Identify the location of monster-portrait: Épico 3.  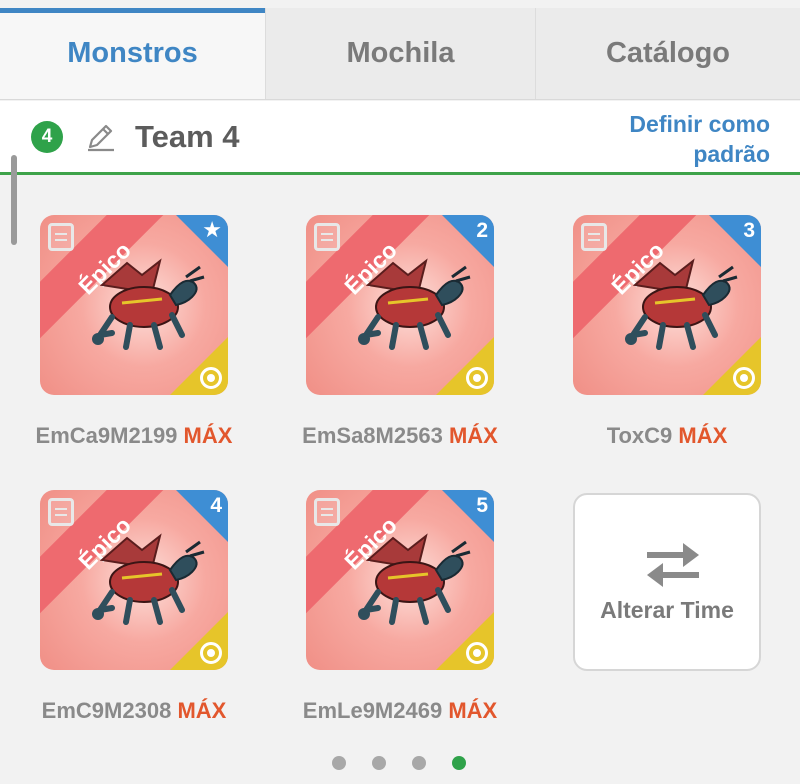
(667, 305).